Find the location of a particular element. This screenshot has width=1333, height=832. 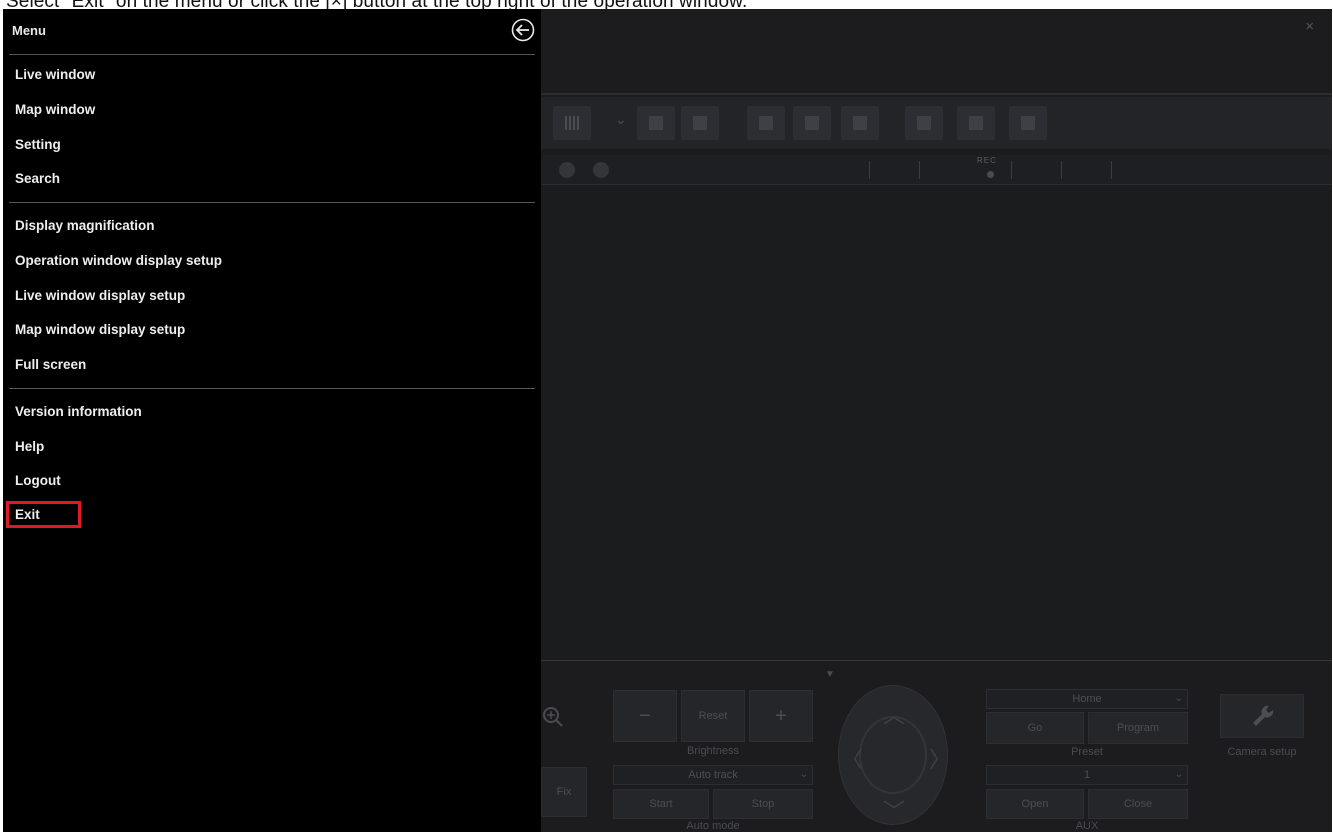

collapse-handle-icon: ▼ is located at coordinates (830, 674).